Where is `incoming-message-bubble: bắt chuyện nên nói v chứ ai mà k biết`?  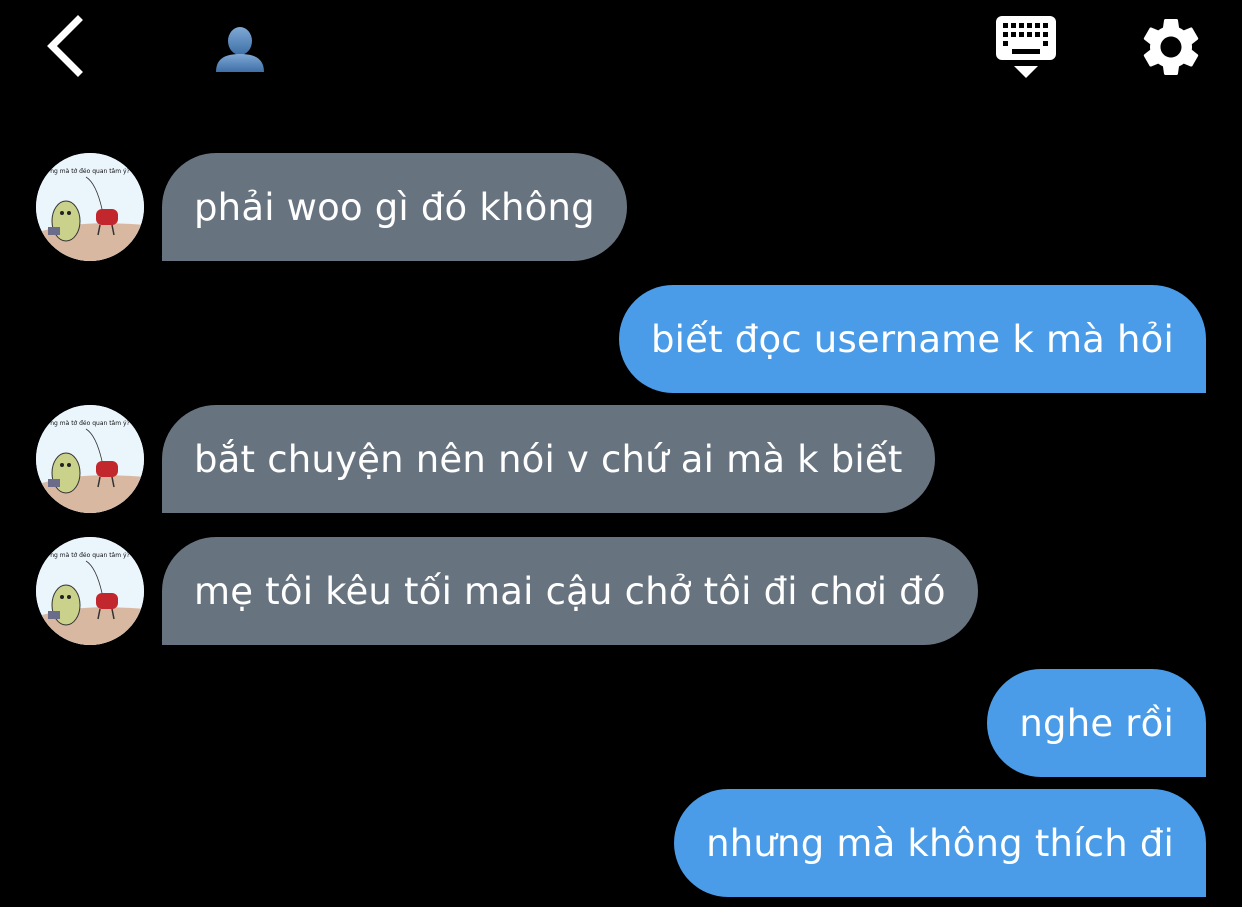 incoming-message-bubble: bắt chuyện nên nói v chứ ai mà k biết is located at coordinates (548, 459).